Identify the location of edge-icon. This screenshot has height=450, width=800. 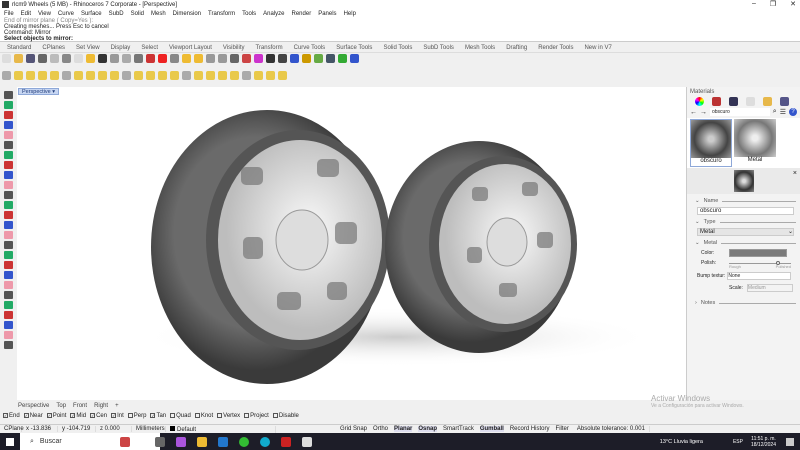
(265, 441).